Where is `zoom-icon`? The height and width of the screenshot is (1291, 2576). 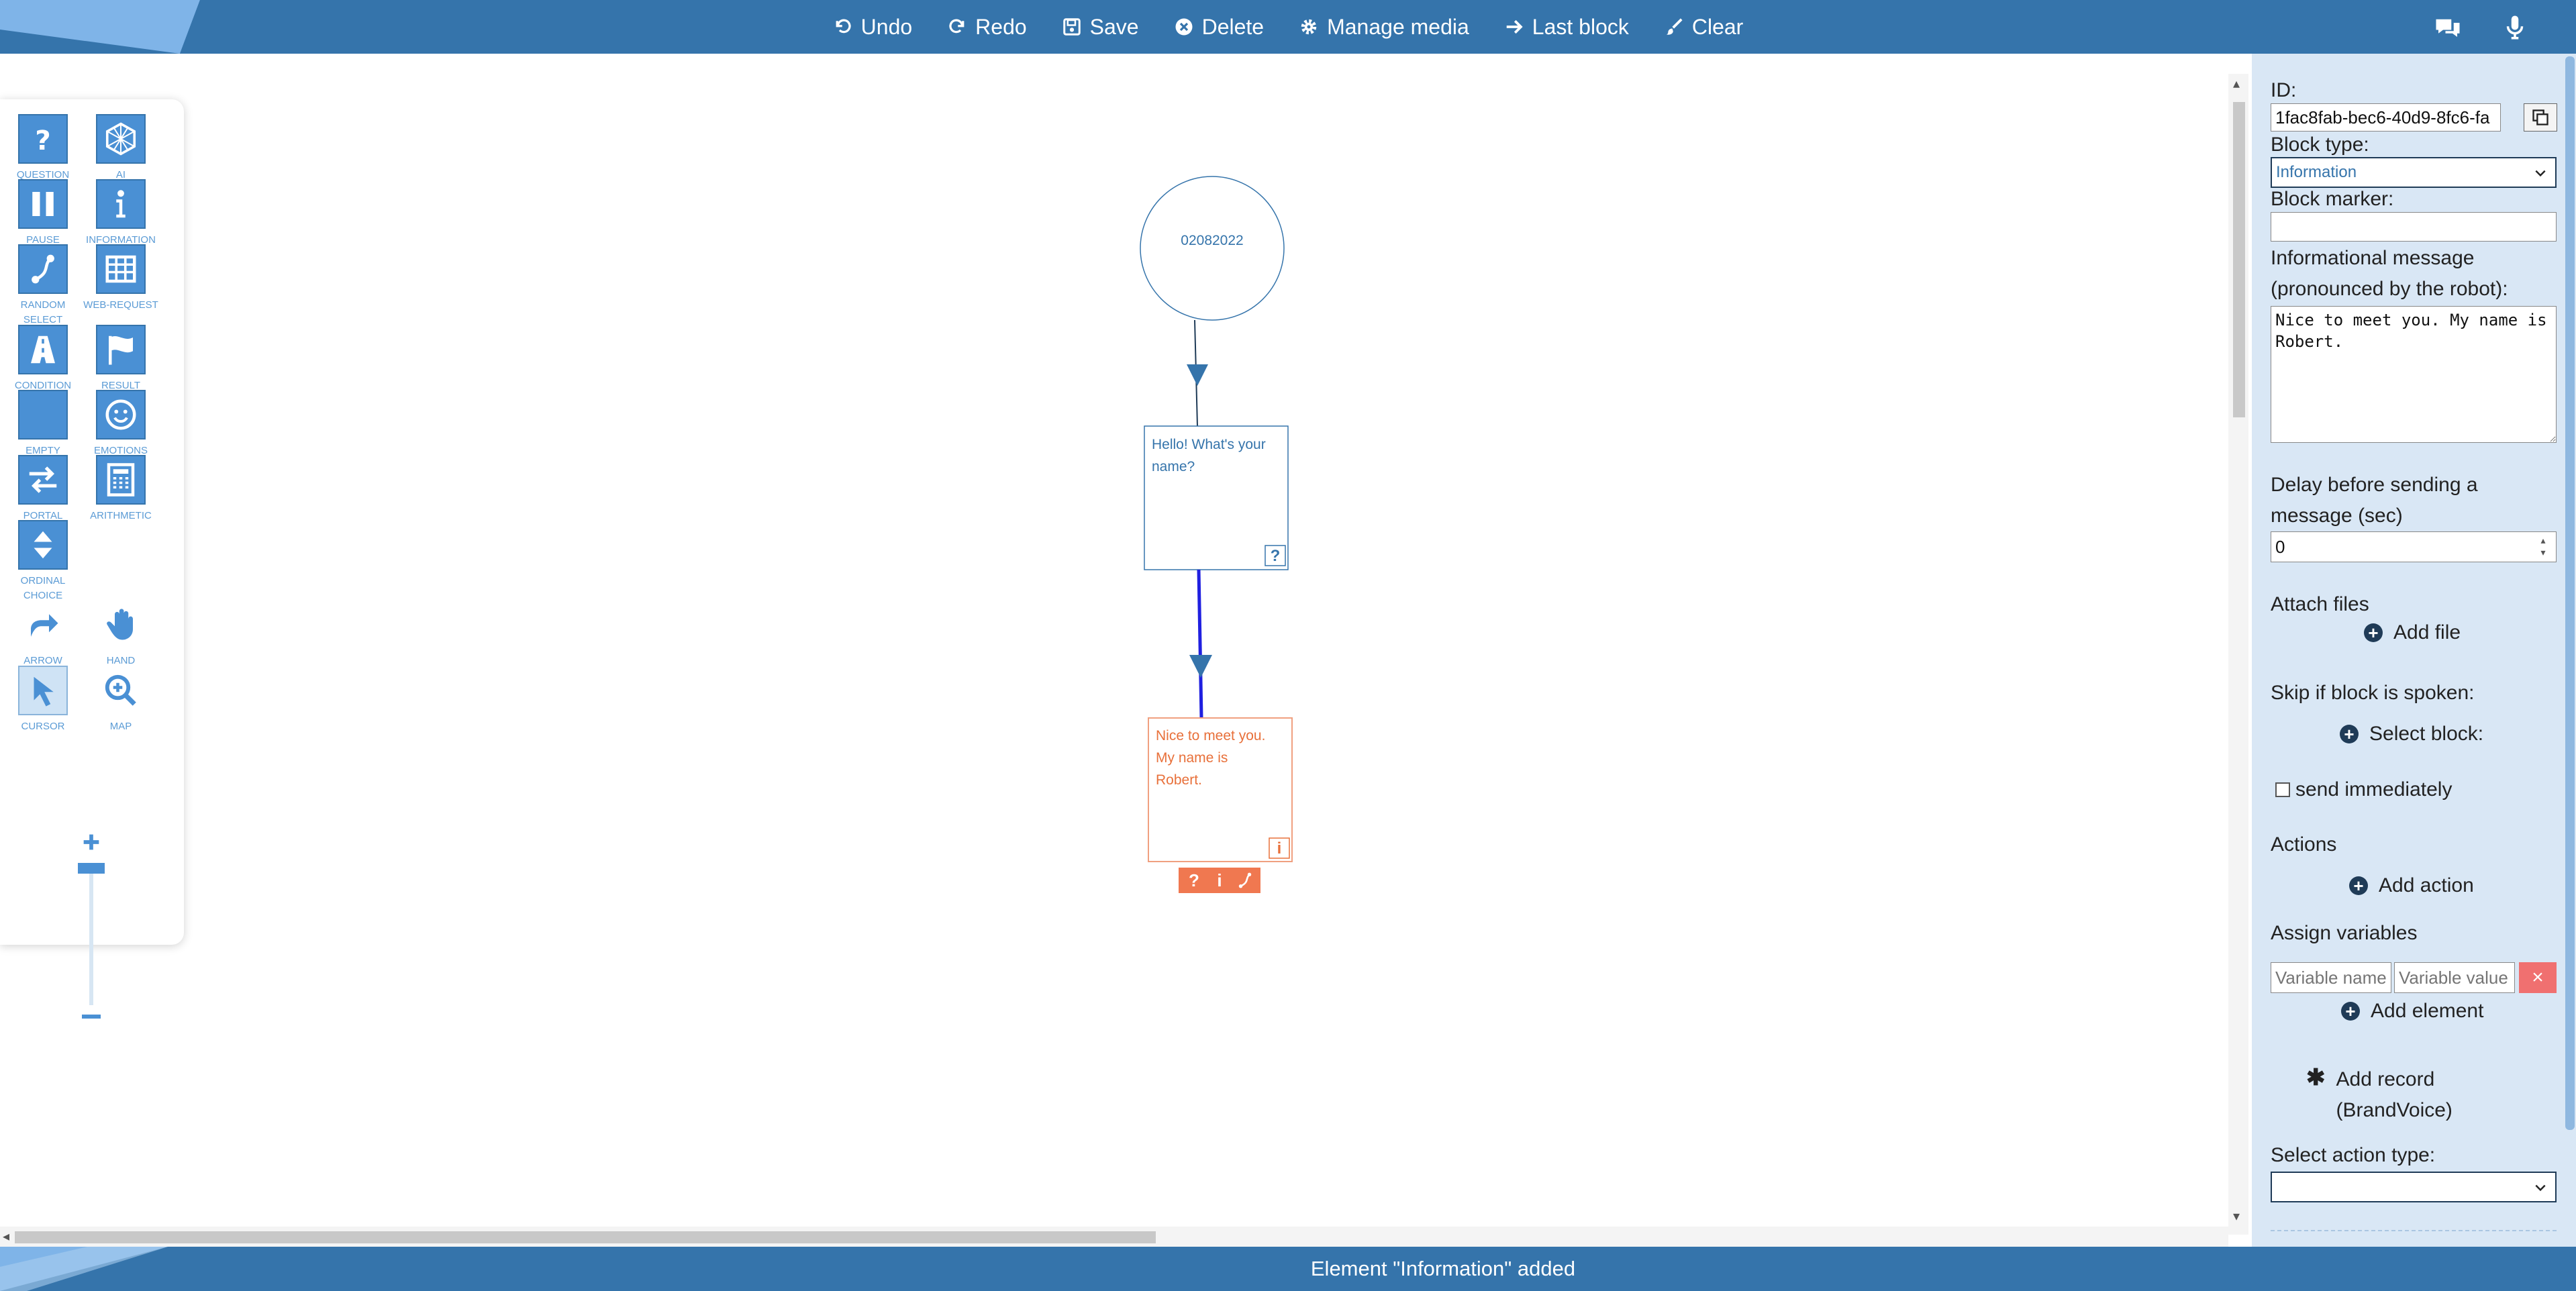
zoom-icon is located at coordinates (120, 690).